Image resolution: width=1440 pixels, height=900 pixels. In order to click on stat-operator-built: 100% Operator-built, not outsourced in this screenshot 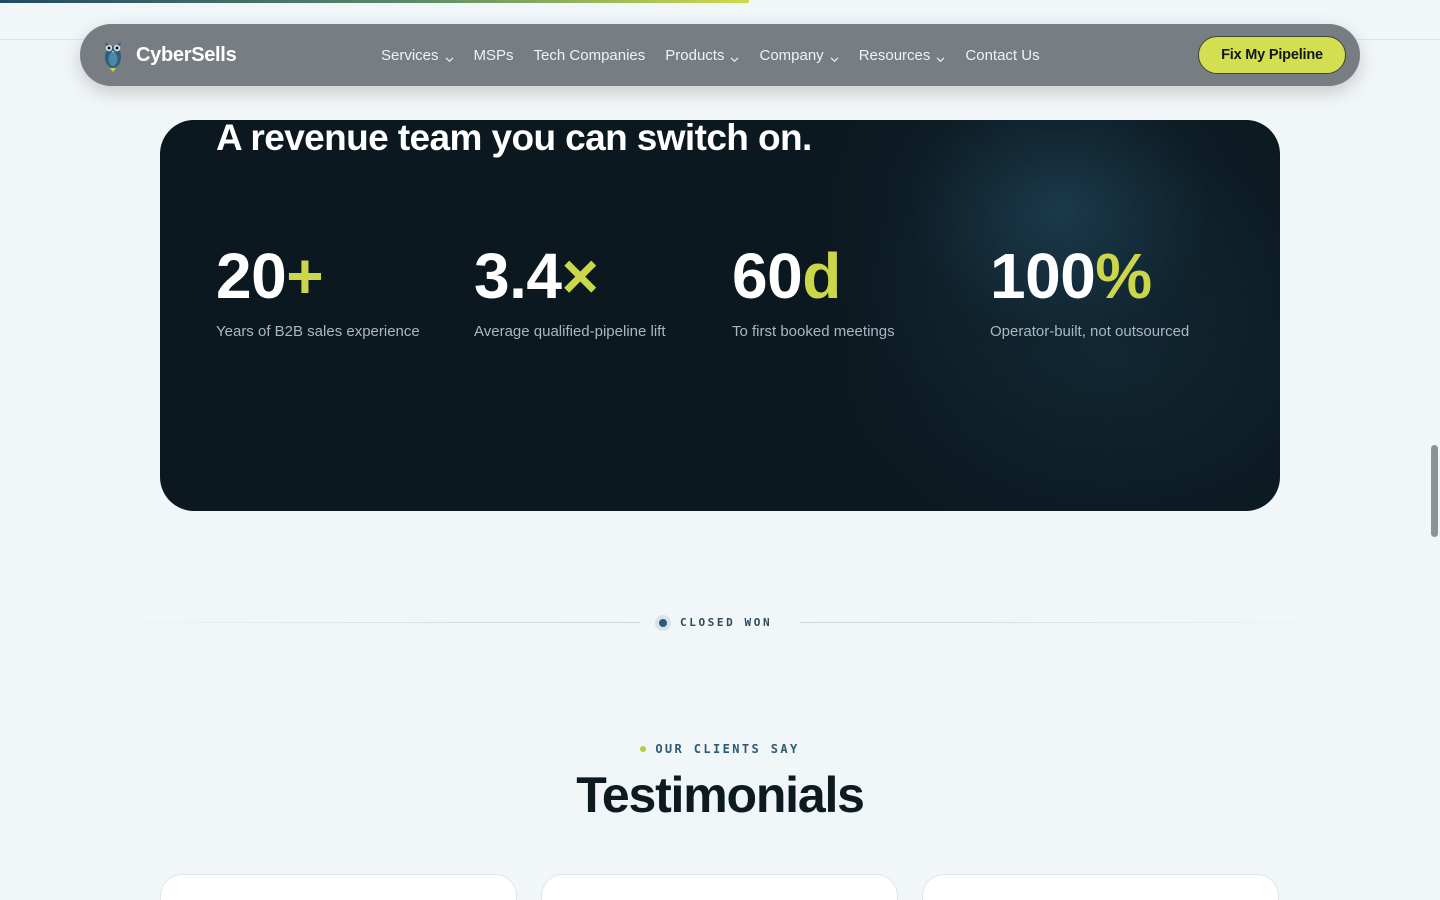, I will do `click(1089, 291)`.